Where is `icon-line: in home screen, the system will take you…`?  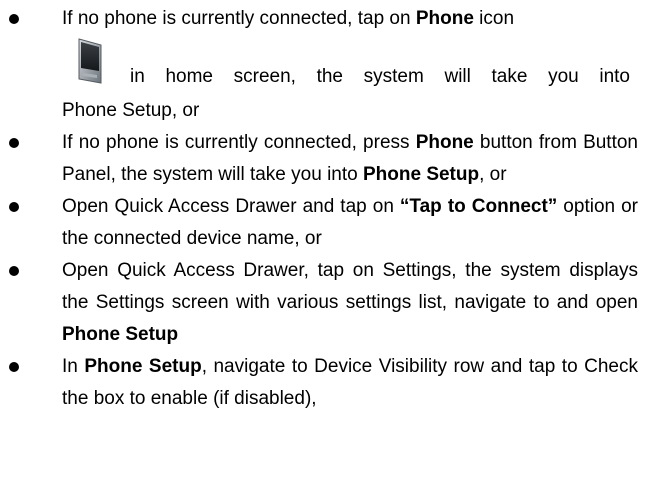 icon-line: in home screen, the system will take you… is located at coordinates (350, 65).